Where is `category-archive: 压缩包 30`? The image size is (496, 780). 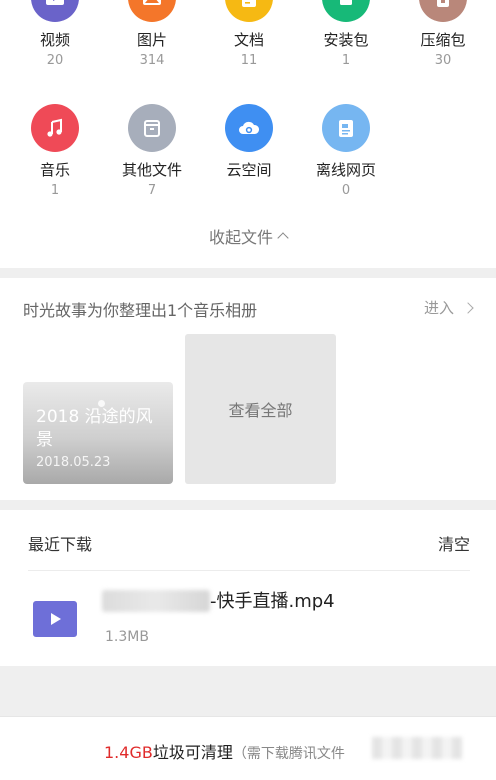 category-archive: 压缩包 30 is located at coordinates (443, 34).